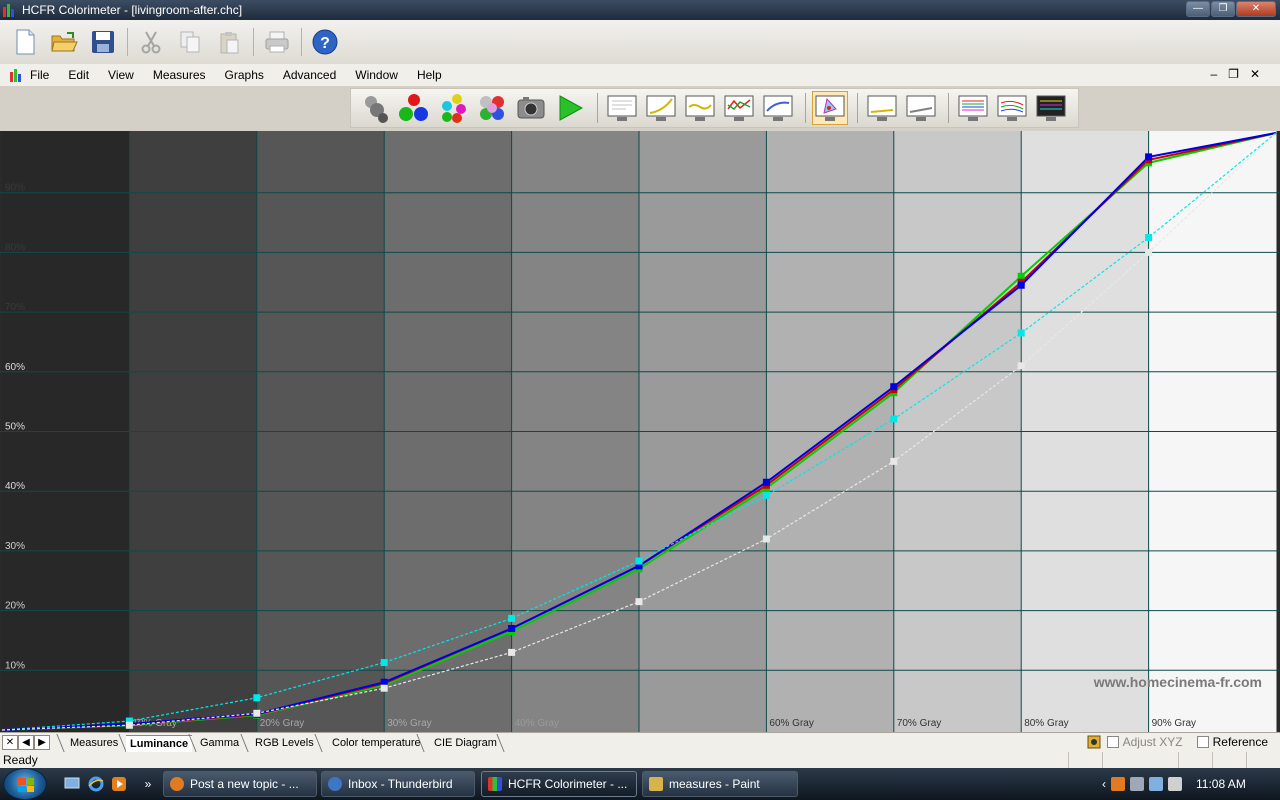 This screenshot has height=800, width=1280. Describe the element at coordinates (1233, 74) in the screenshot. I see `mdi-restore-button: ❐` at that location.